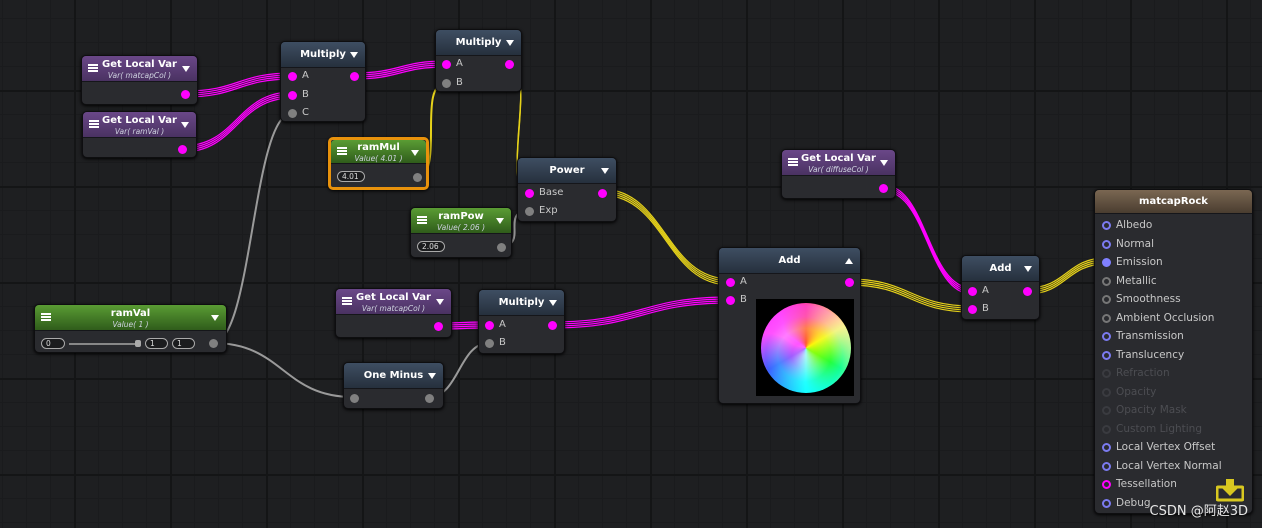  I want to click on input-pin-exp, so click(529, 211).